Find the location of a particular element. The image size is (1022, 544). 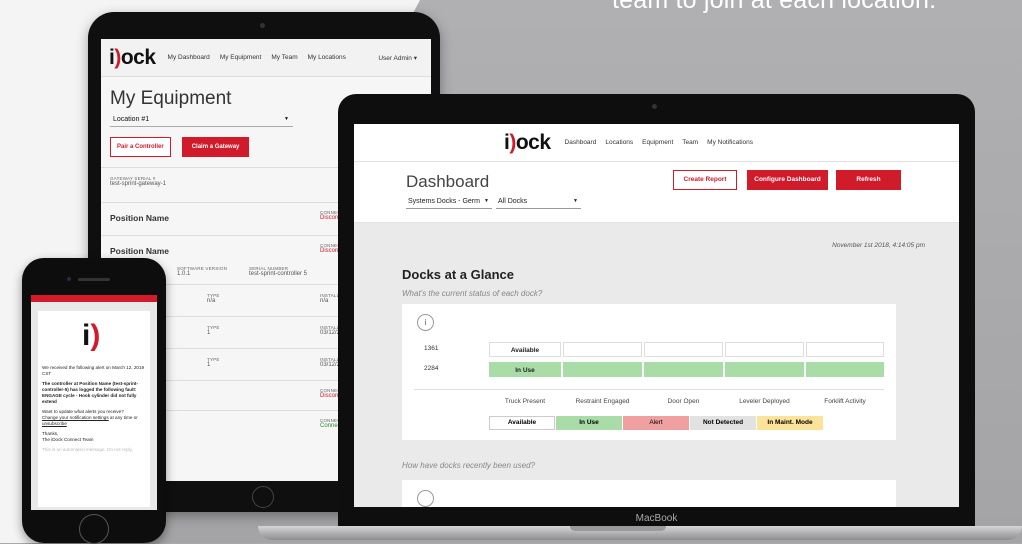

nav-my-locations: My Locations is located at coordinates (327, 57).